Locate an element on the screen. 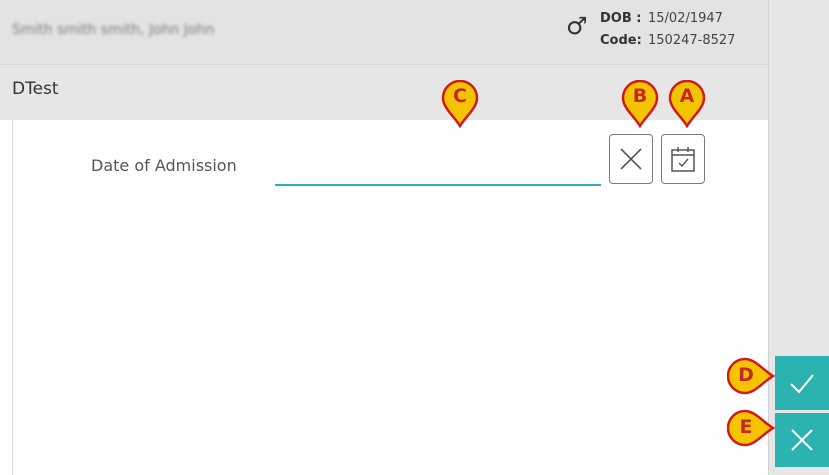 The height and width of the screenshot is (475, 829). checkmark-icon is located at coordinates (802, 384).